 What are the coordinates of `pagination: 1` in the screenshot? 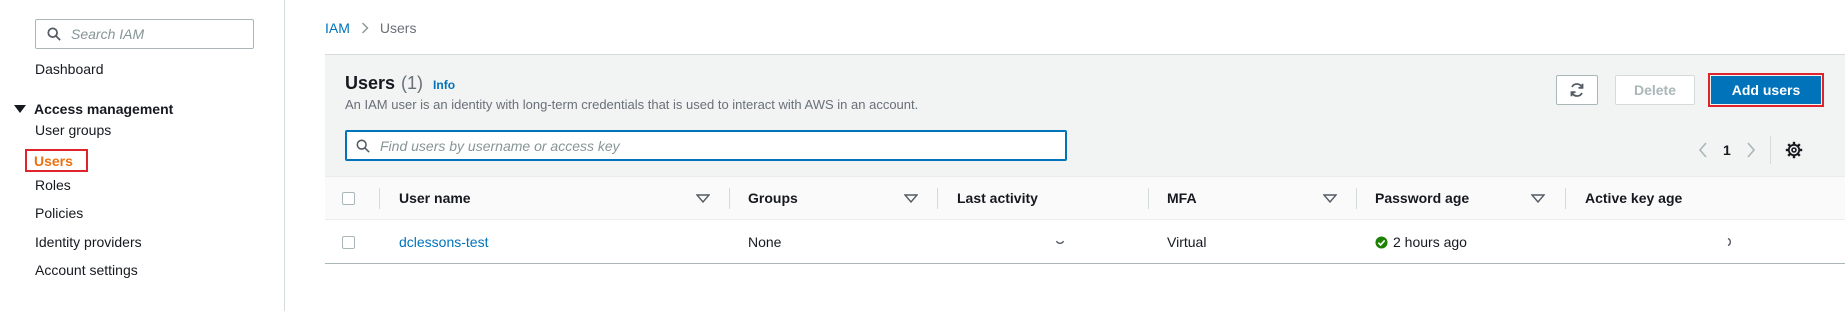 It's located at (1750, 150).